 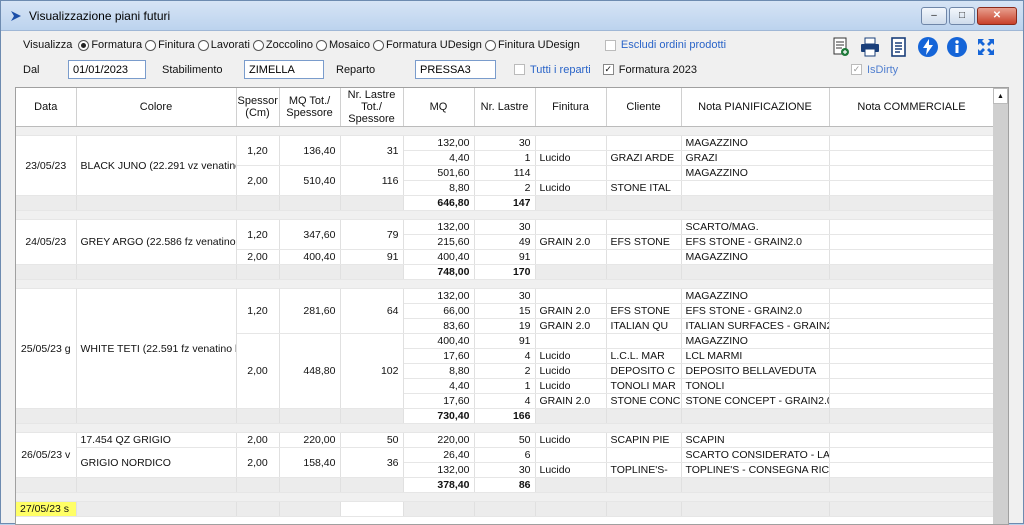 I want to click on vertical-scrollbar: ▲, so click(x=1000, y=306).